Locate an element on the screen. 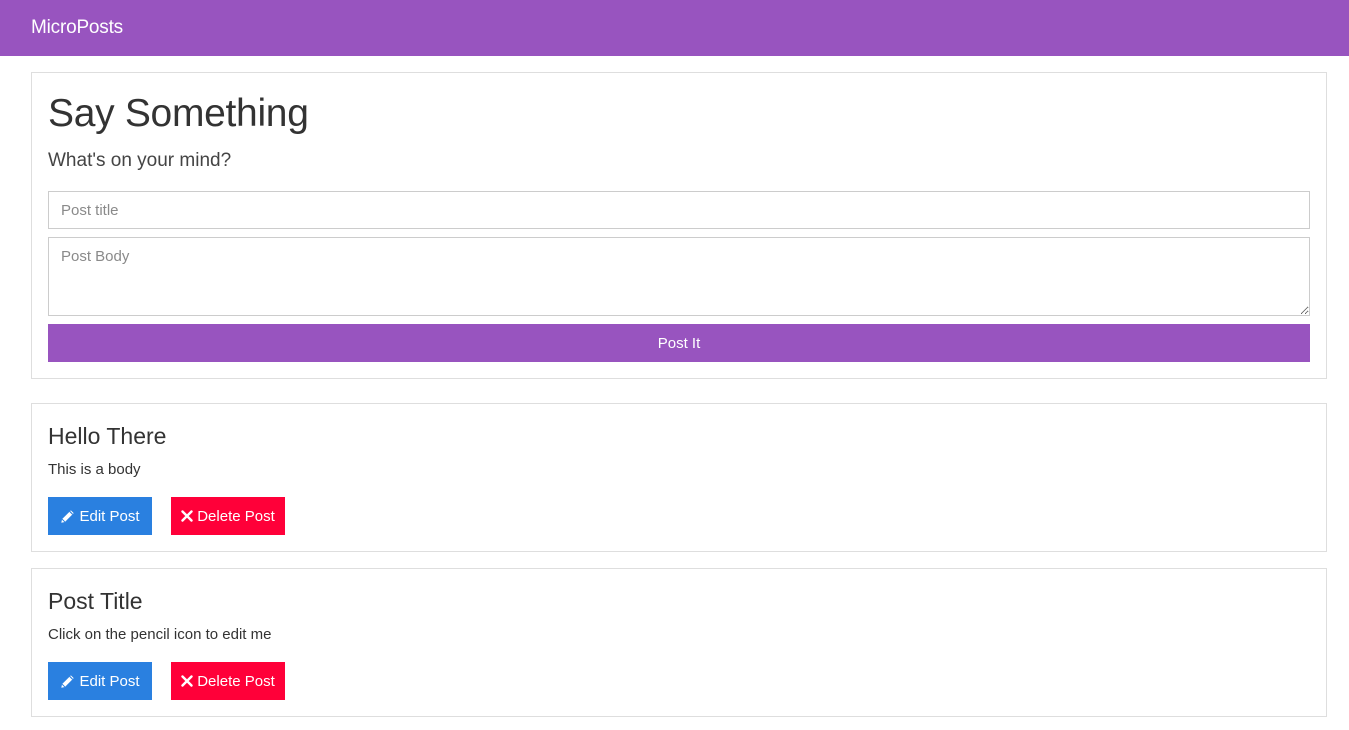  form-lead: What's on your mind? is located at coordinates (140, 160).